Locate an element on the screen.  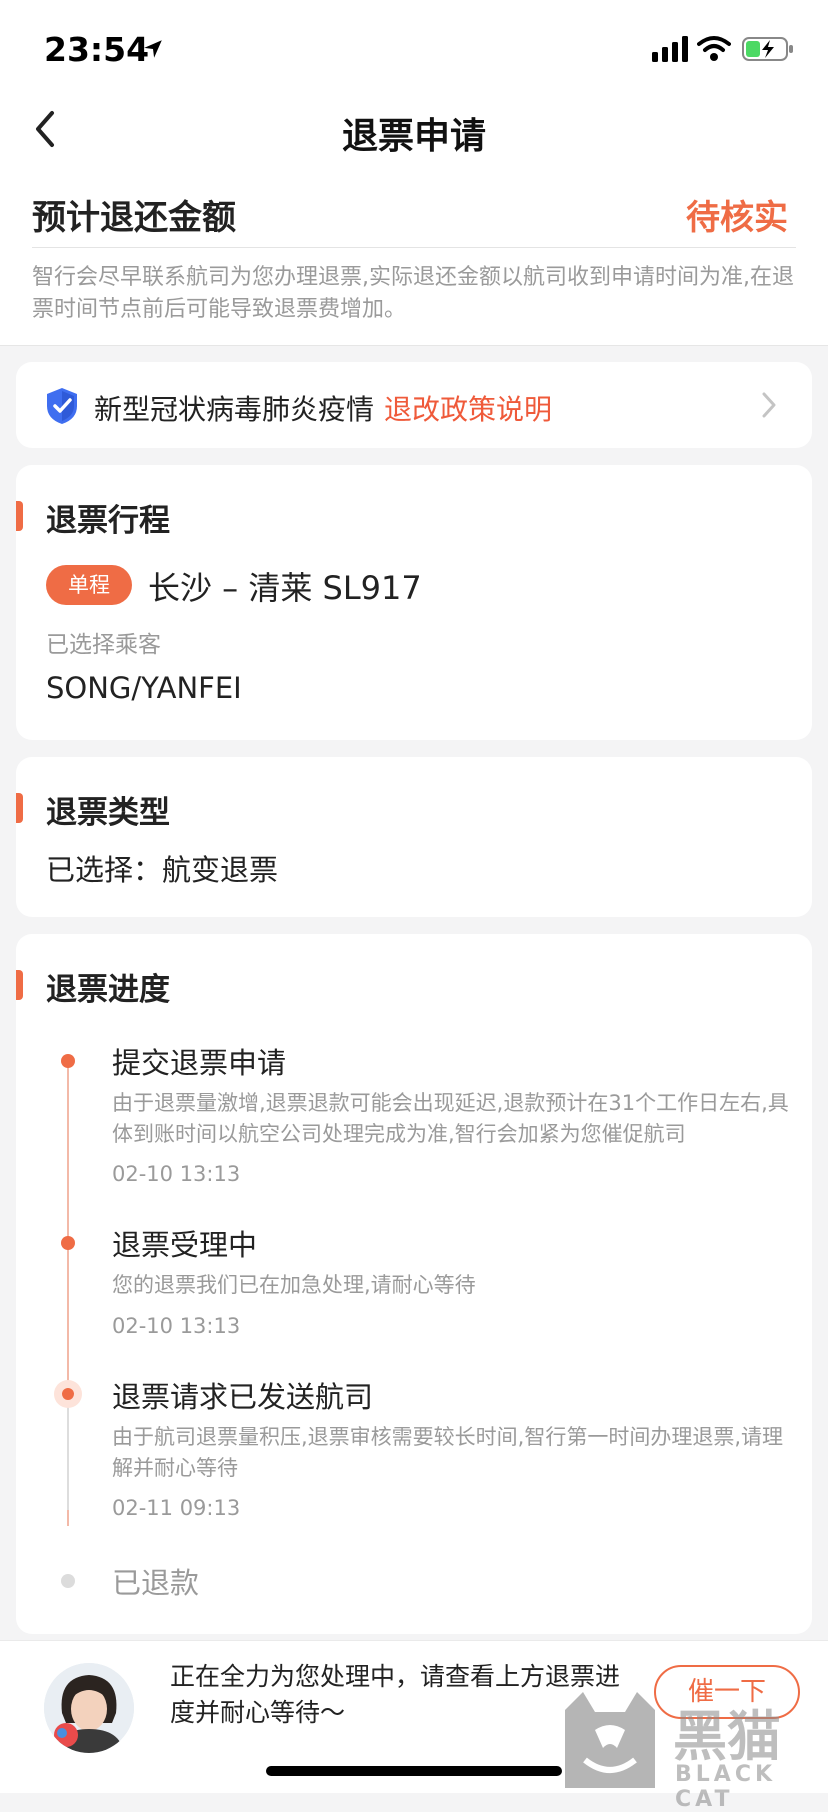
agent-avatar-image is located at coordinates (89, 1708).